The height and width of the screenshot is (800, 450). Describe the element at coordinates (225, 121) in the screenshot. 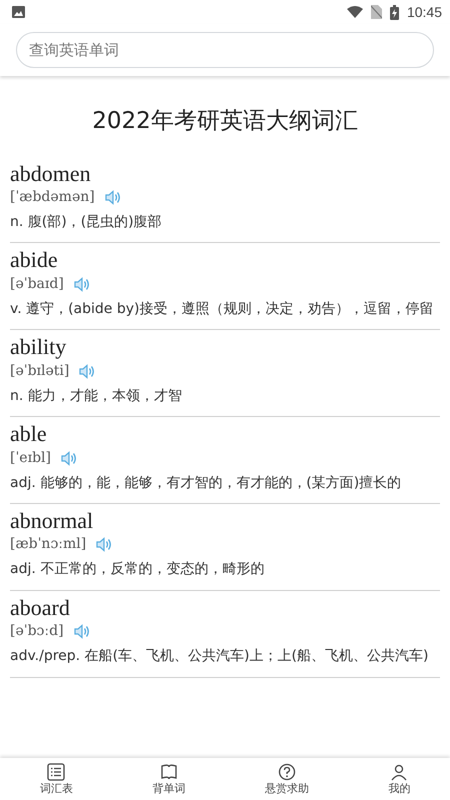

I see `page-title: 2022年考研英语大纲词汇` at that location.